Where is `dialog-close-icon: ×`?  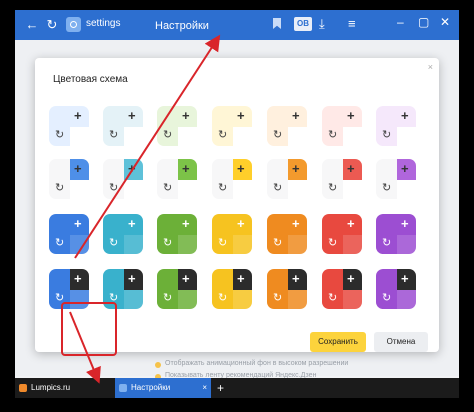 dialog-close-icon: × is located at coordinates (430, 67).